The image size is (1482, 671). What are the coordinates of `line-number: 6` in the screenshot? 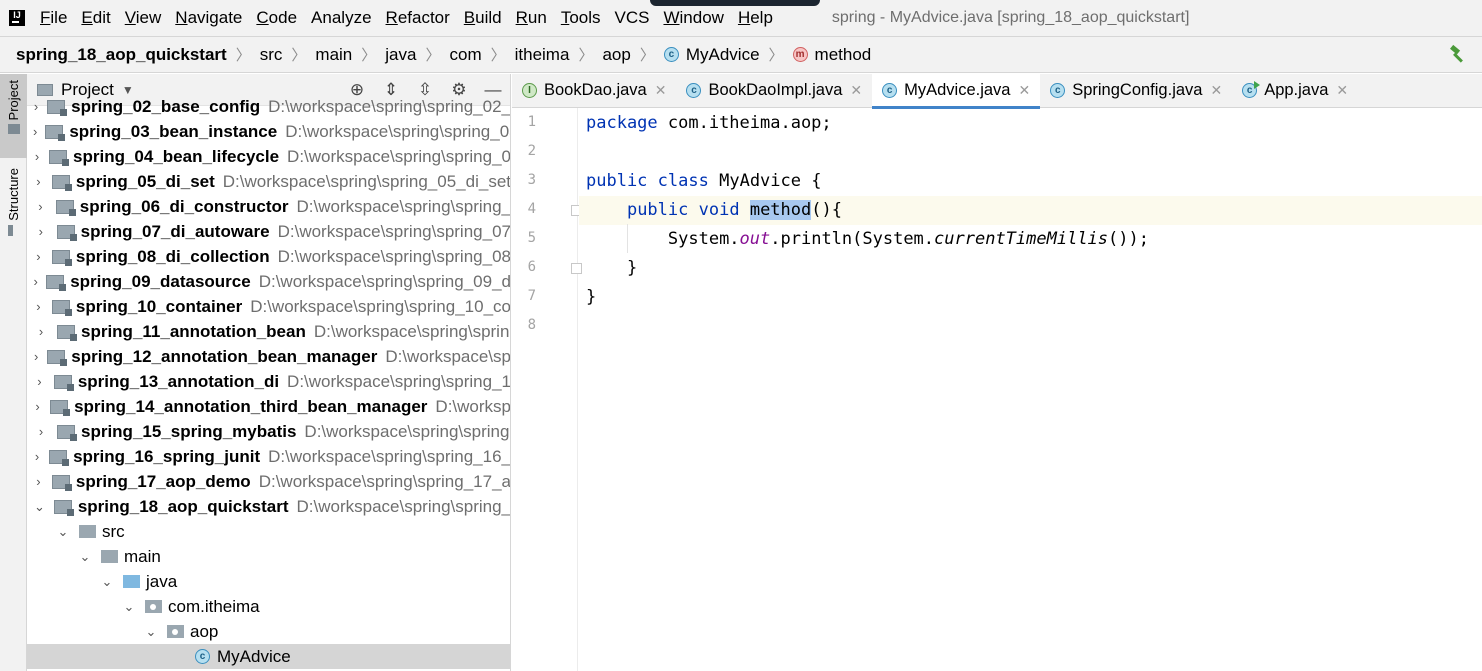 It's located at (531, 267).